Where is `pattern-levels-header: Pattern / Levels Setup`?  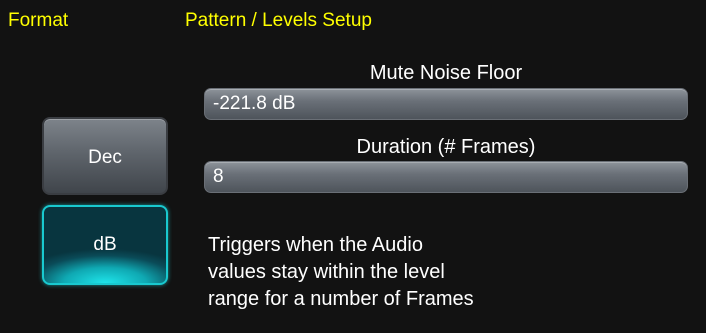 pattern-levels-header: Pattern / Levels Setup is located at coordinates (278, 20).